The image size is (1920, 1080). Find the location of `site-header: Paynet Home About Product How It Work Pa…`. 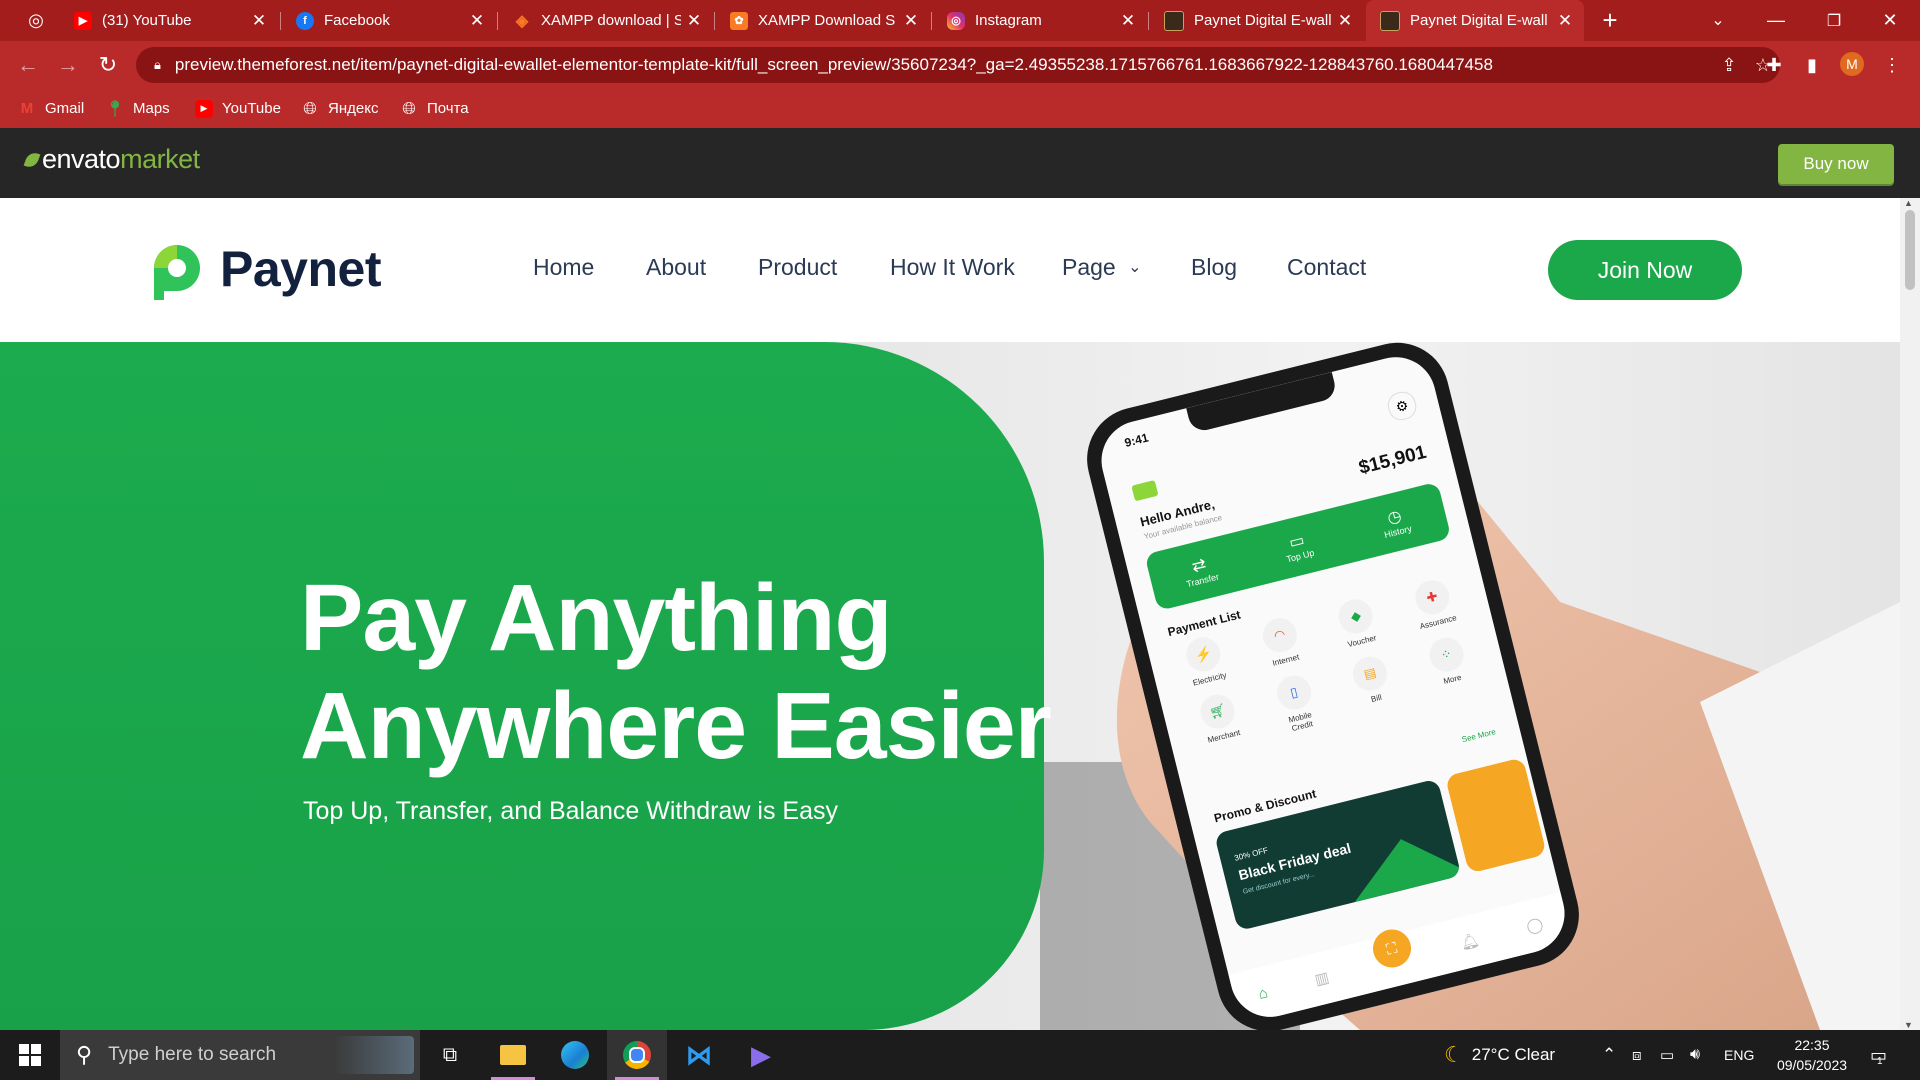

site-header: Paynet Home About Product How It Work Pa… is located at coordinates (950, 270).